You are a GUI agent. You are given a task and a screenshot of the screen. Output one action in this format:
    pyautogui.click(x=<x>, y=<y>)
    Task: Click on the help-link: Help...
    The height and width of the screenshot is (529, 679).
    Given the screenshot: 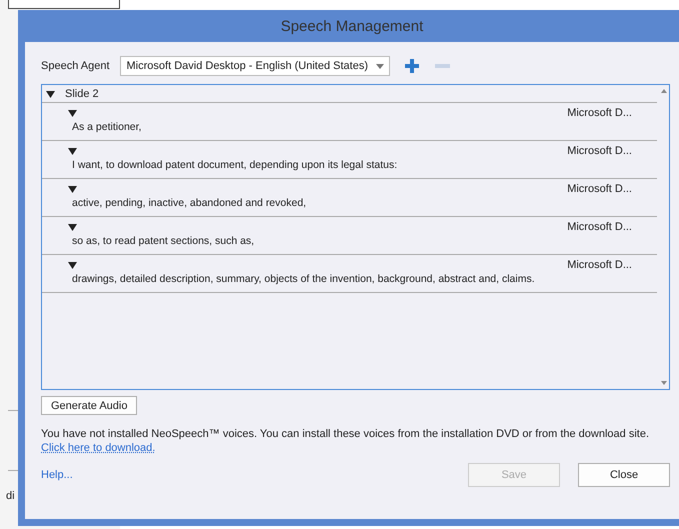 What is the action you would take?
    pyautogui.click(x=57, y=475)
    